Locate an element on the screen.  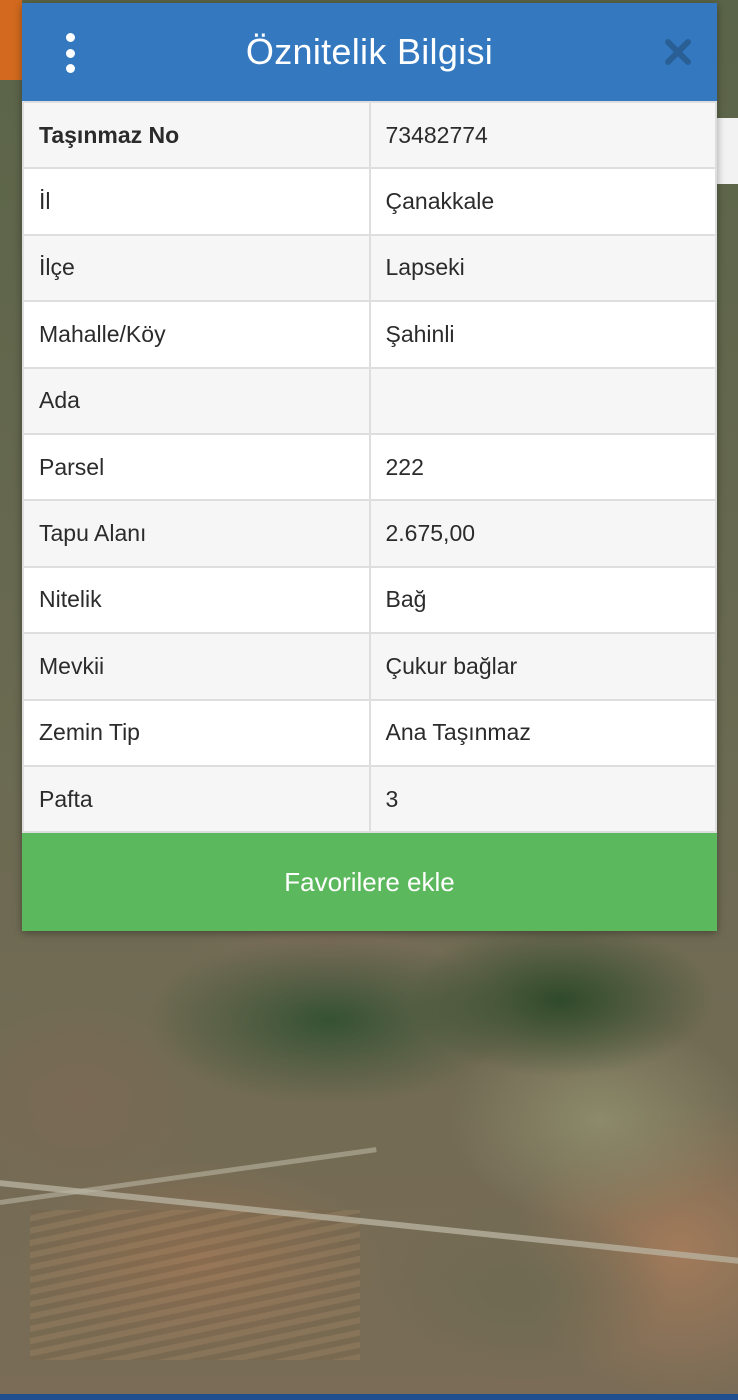
table-row: Tapu Alanı 2.675,00 is located at coordinates (369, 533).